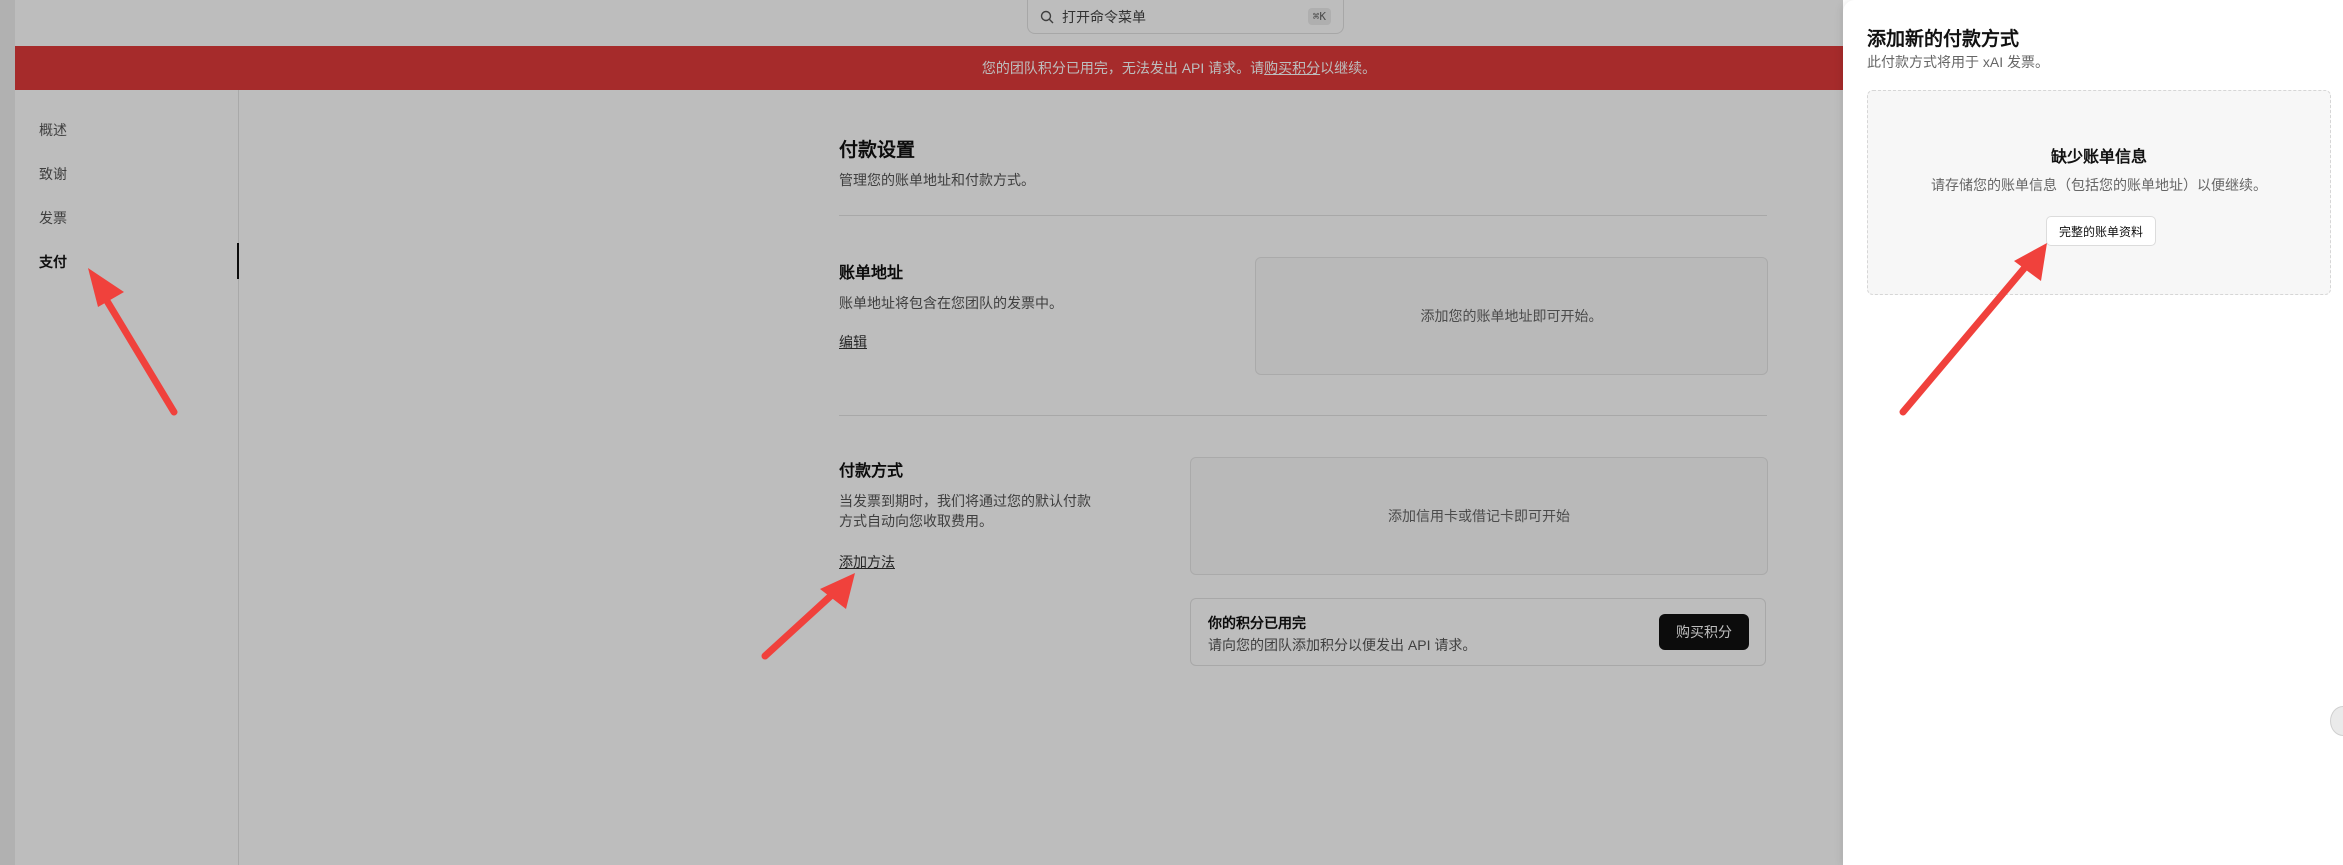 This screenshot has width=2343, height=865. Describe the element at coordinates (2098, 157) in the screenshot. I see `missing-billing-title: 缺少账单信息` at that location.